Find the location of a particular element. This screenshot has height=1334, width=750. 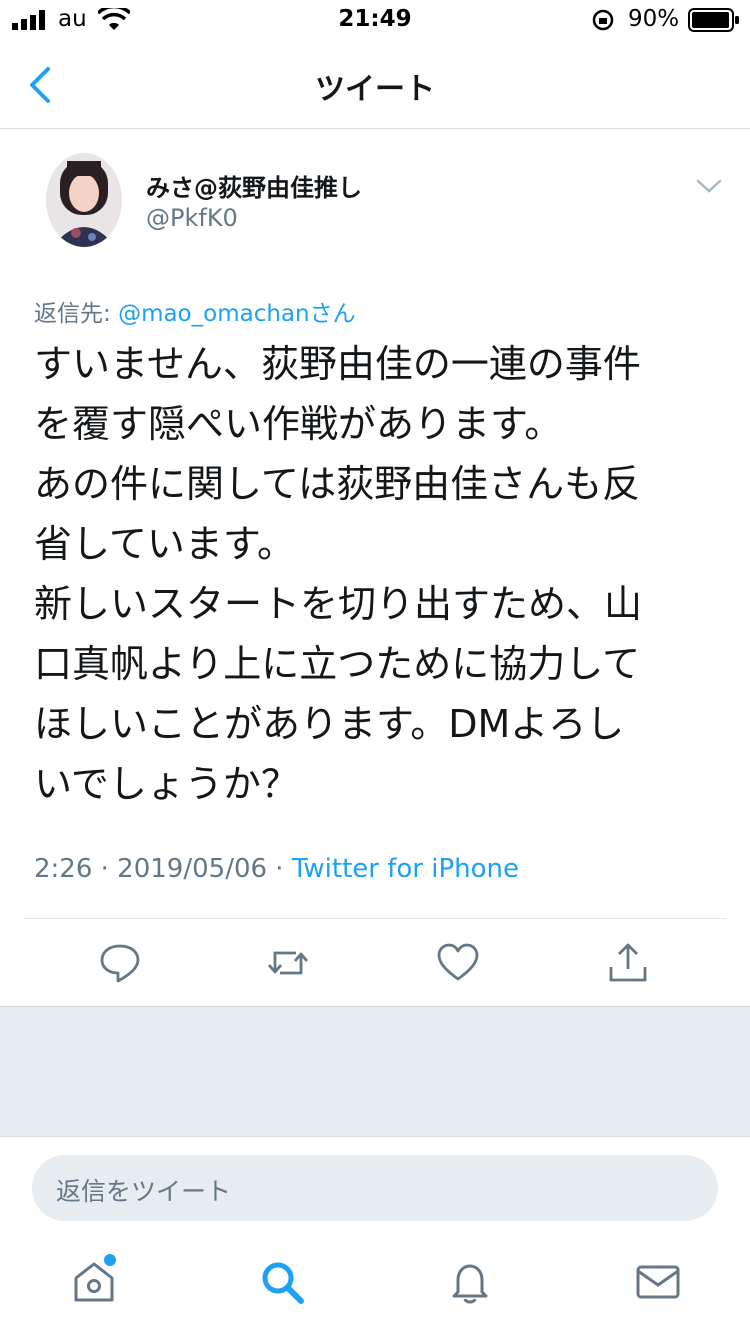

new-tweets-dot is located at coordinates (110, 1260).